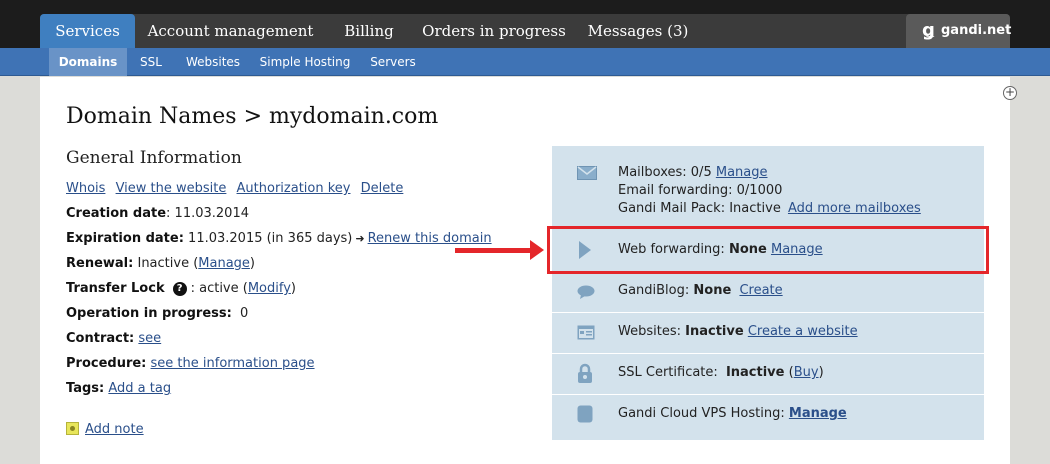 Image resolution: width=1050 pixels, height=464 pixels. Describe the element at coordinates (393, 62) in the screenshot. I see `subtab-servers: Servers` at that location.